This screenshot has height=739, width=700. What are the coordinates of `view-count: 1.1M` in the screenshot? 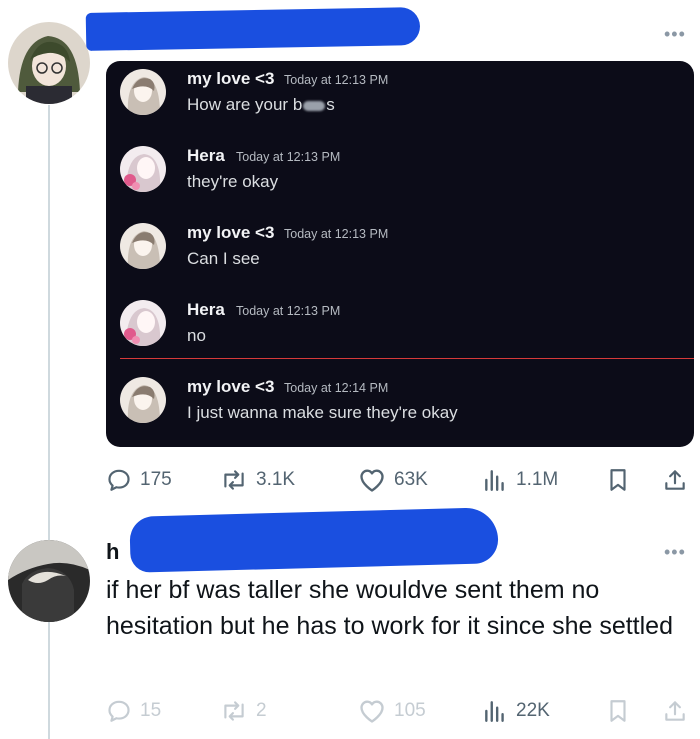 It's located at (537, 479).